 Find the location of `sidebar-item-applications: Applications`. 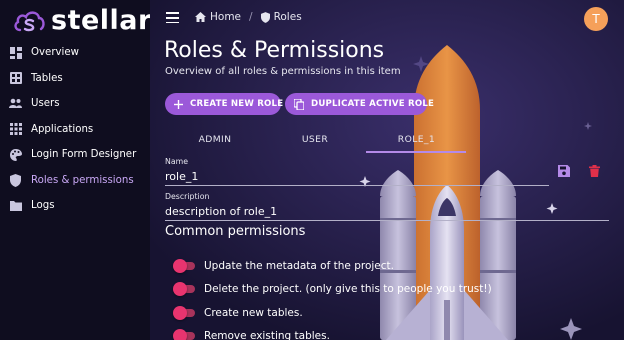

sidebar-item-applications: Applications is located at coordinates (75, 130).